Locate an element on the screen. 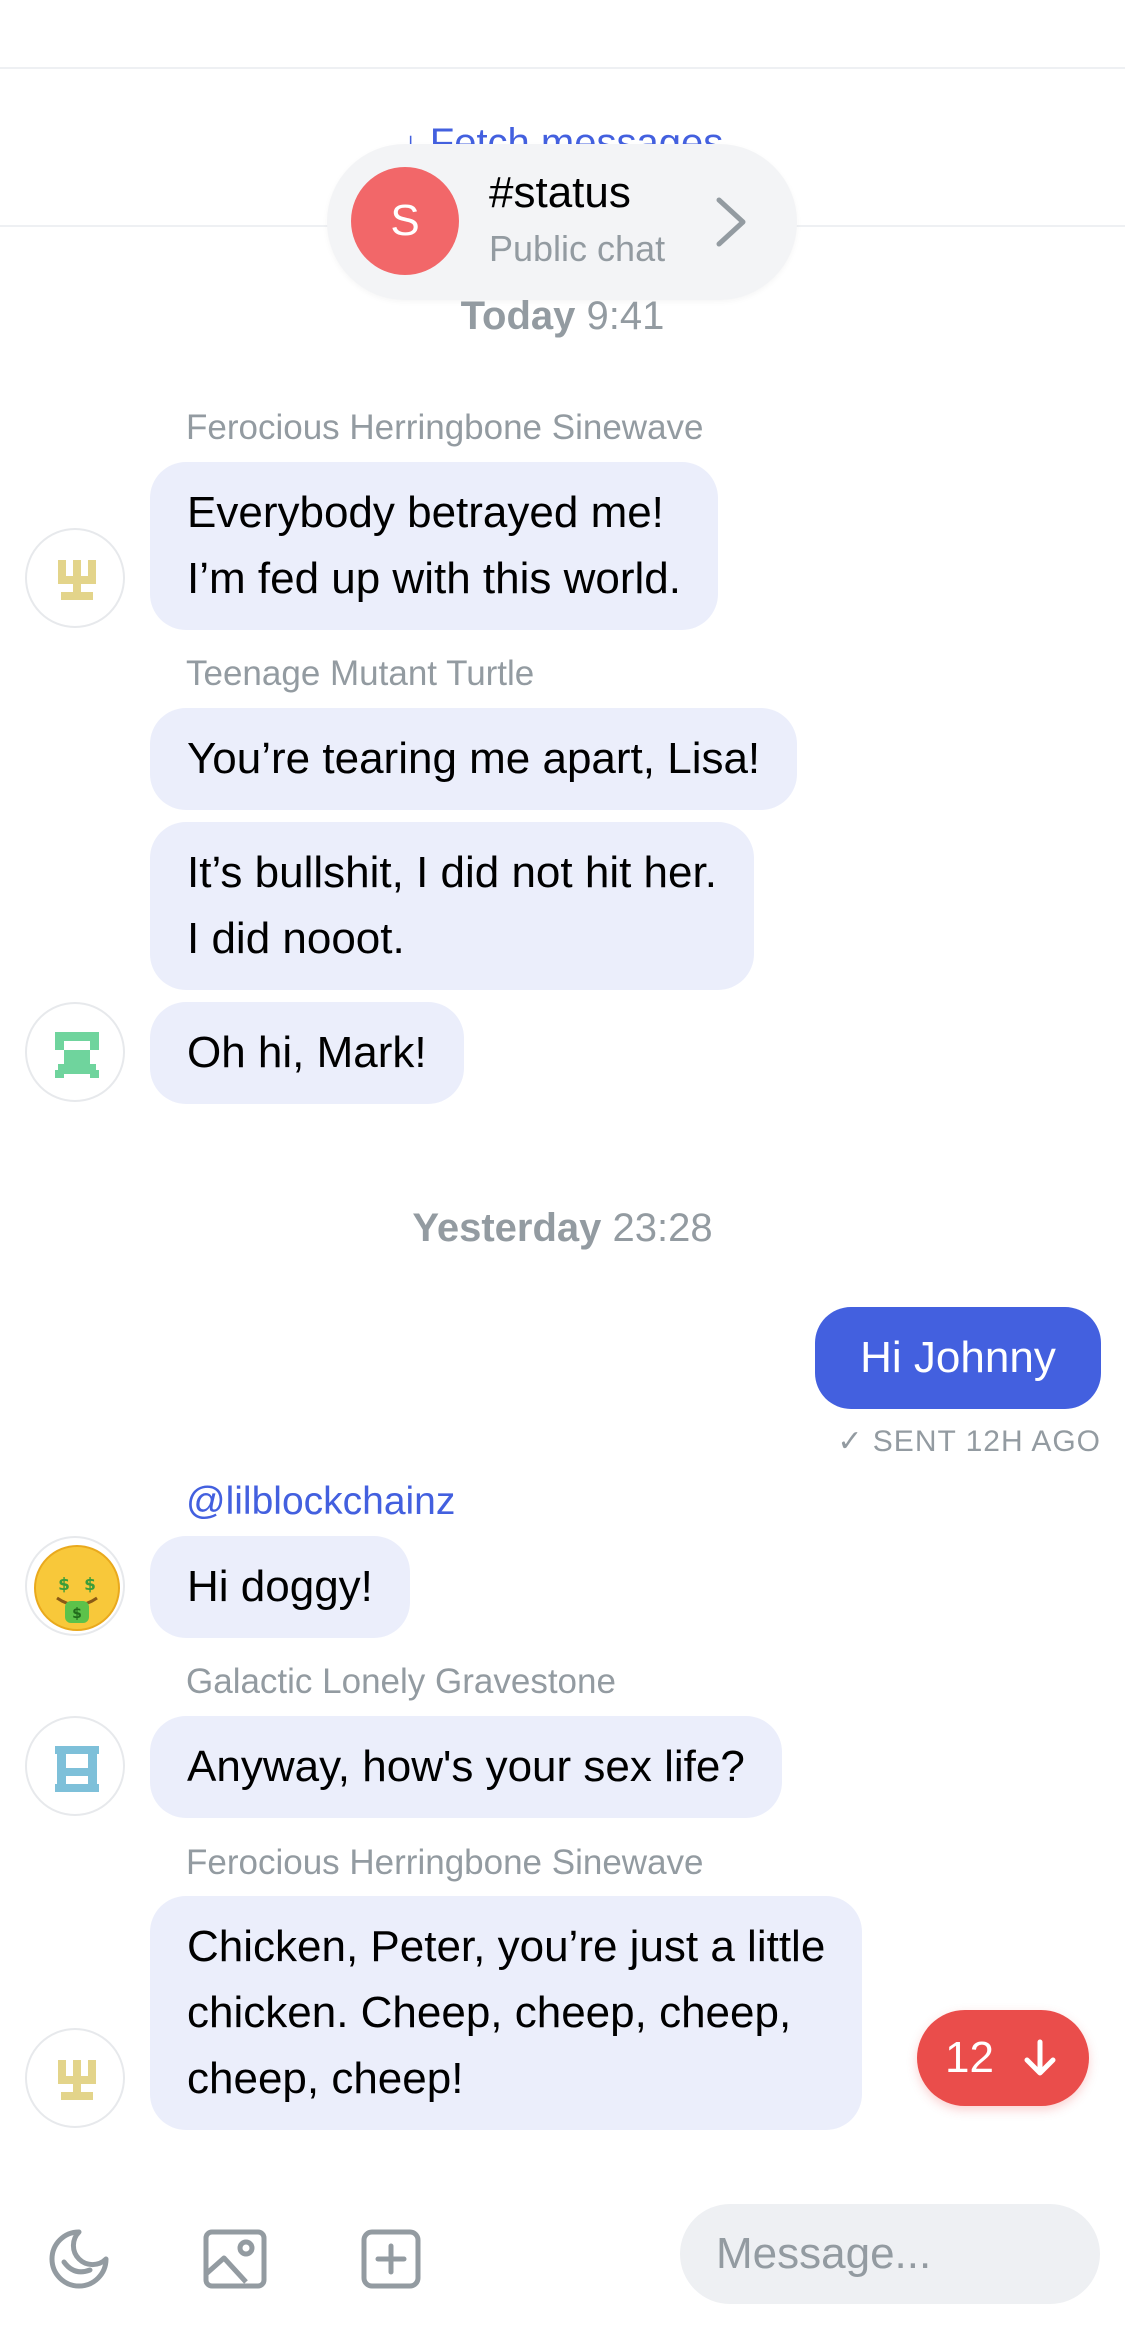 The width and height of the screenshot is (1125, 2334). checkmark-icon: ✓ is located at coordinates (850, 1441).